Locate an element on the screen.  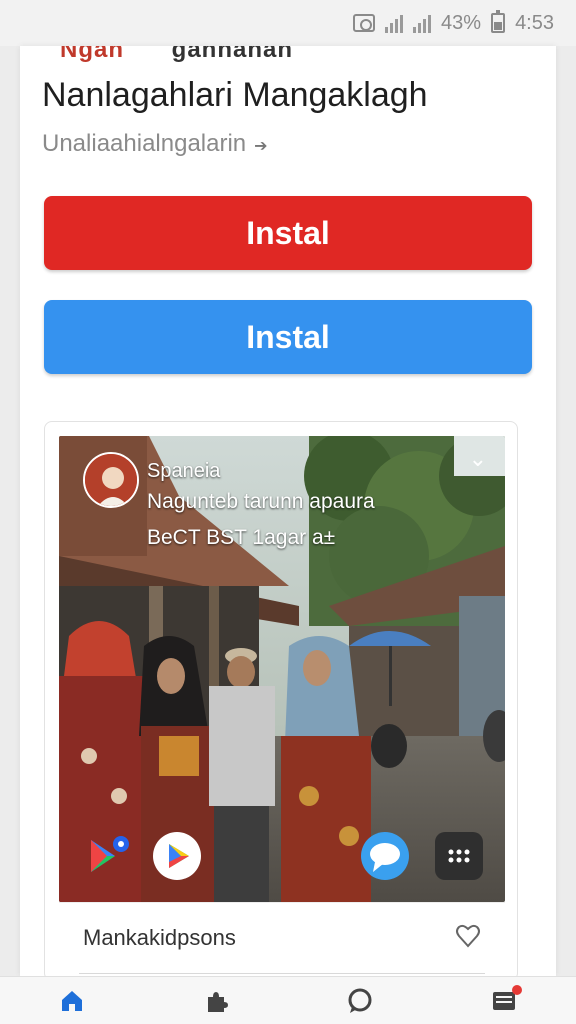
heart-icon is located at coordinates (468, 936).